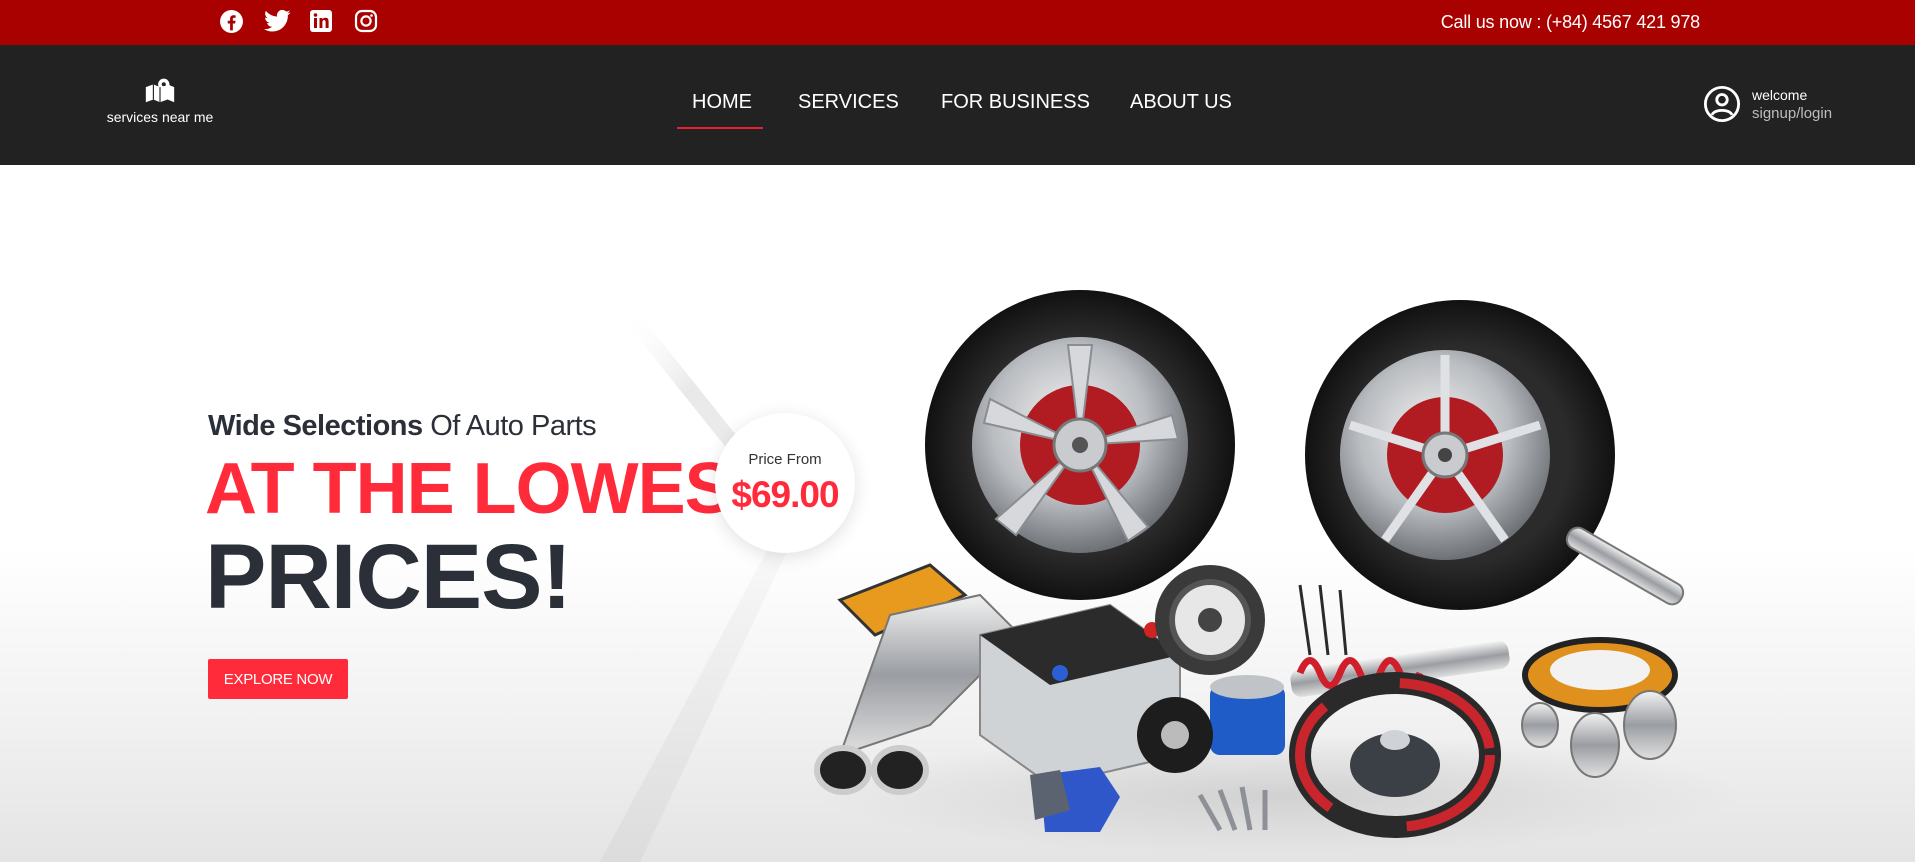 The height and width of the screenshot is (862, 1915). What do you see at coordinates (957, 22) in the screenshot?
I see `top-bar: Call us now : (+84) 4567 421 978` at bounding box center [957, 22].